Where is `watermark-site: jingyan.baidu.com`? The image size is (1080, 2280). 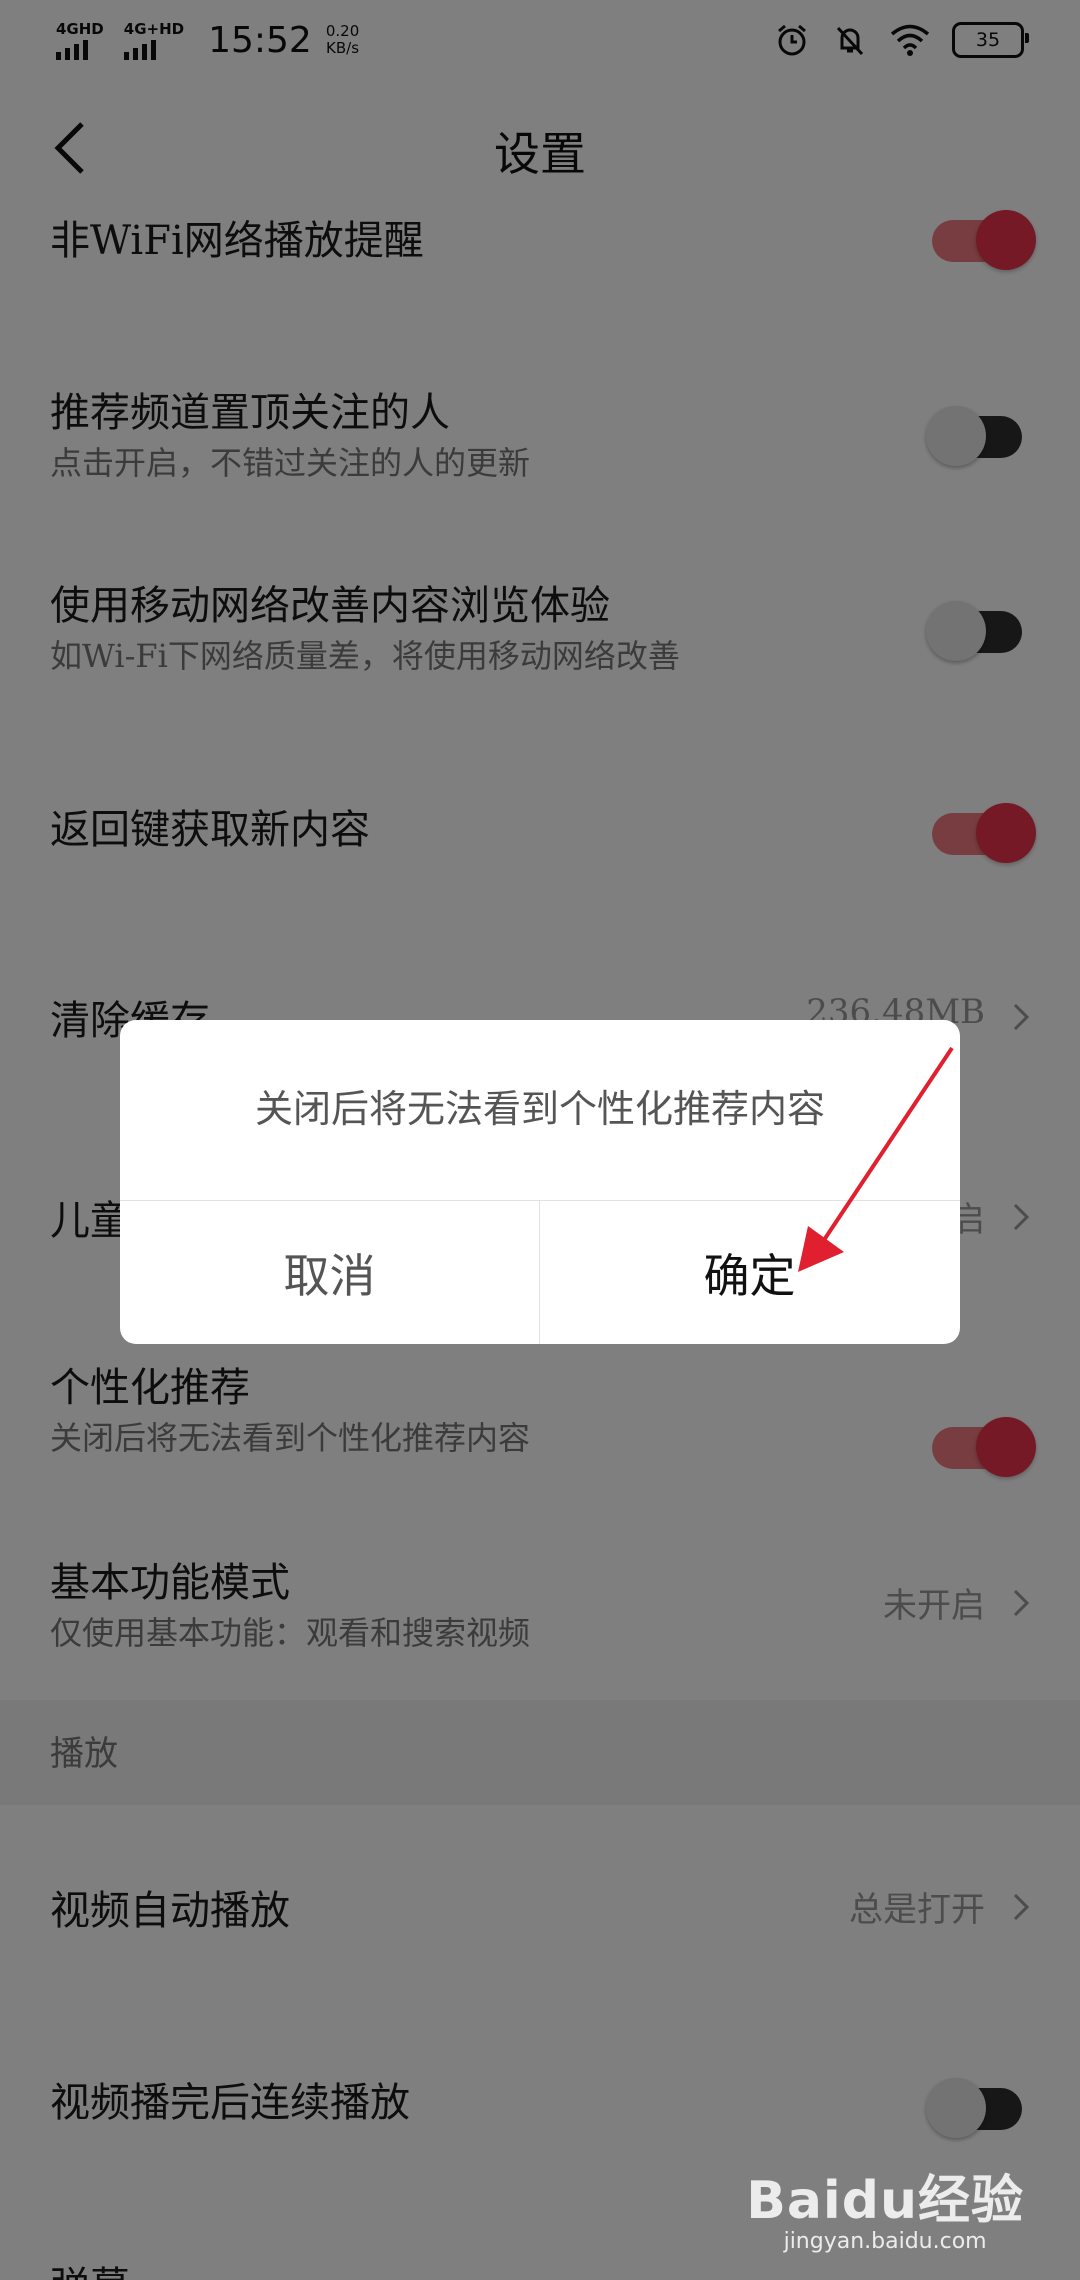 watermark-site: jingyan.baidu.com is located at coordinates (885, 2241).